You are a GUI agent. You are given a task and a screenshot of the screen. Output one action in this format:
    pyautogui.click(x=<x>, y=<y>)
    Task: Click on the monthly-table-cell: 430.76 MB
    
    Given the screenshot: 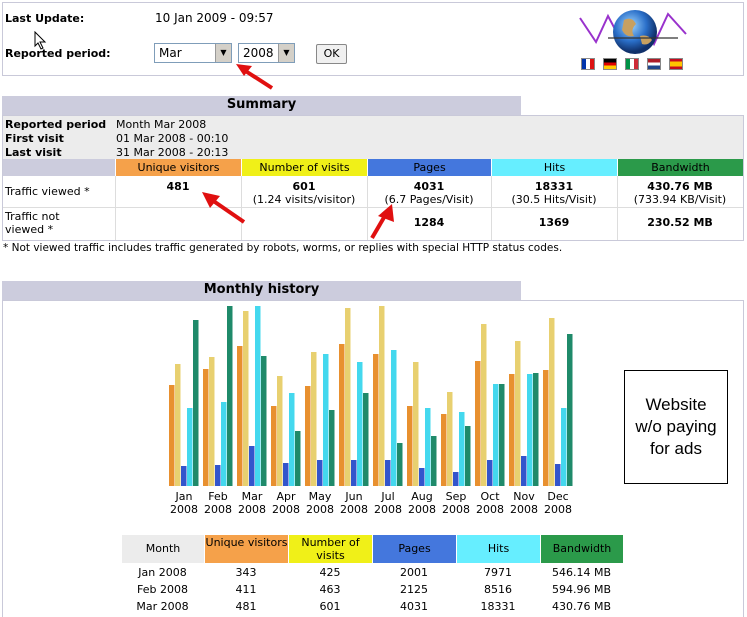 What is the action you would take?
    pyautogui.click(x=581, y=606)
    